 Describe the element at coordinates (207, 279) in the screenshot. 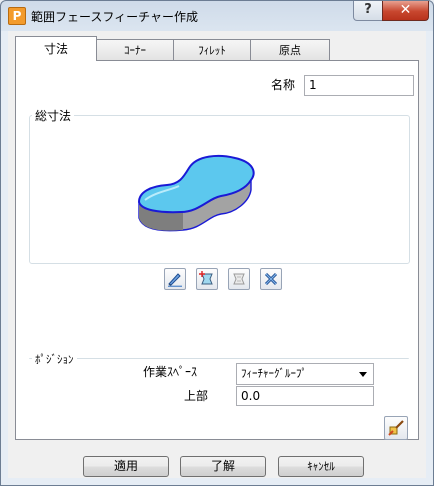

I see `vertex-select-icon` at that location.